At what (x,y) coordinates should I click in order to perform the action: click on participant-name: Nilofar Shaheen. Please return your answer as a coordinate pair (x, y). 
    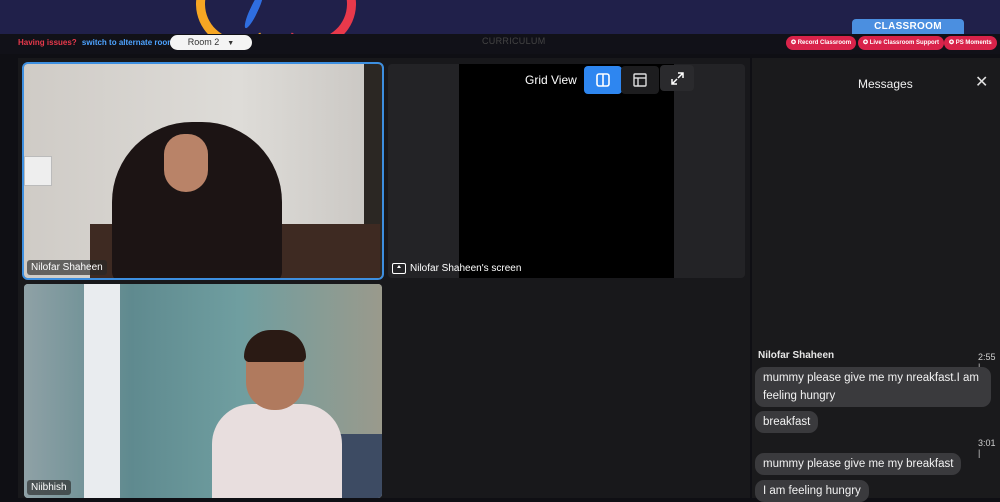
    Looking at the image, I should click on (67, 267).